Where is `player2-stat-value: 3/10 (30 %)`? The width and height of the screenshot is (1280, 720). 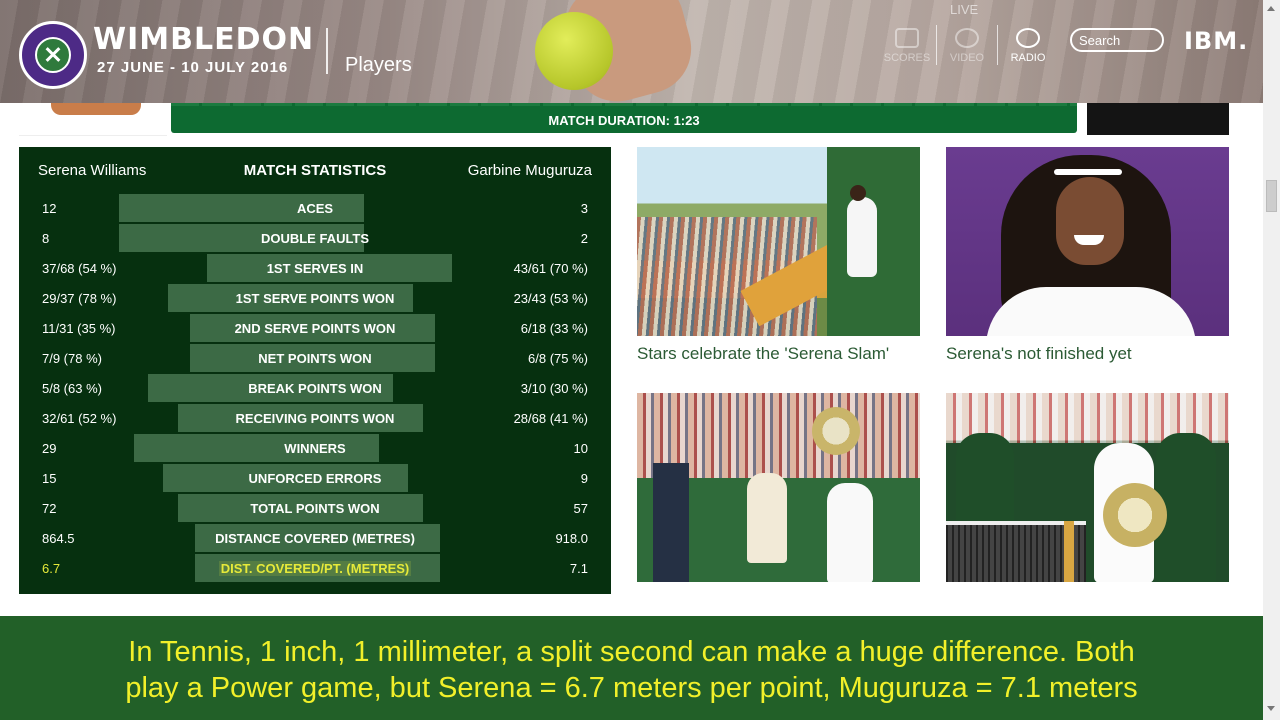
player2-stat-value: 3/10 (30 %) is located at coordinates (554, 388).